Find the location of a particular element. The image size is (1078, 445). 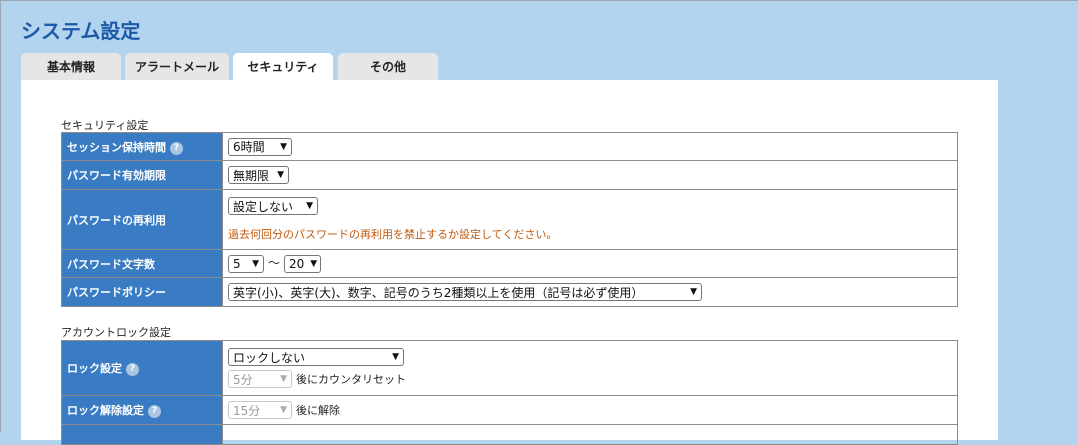

pw-policy-value-cell: 英字(小)、英字(大)、数字、記号のうち2種類以上を使用（記号は必ず使用） ▼ is located at coordinates (590, 292).